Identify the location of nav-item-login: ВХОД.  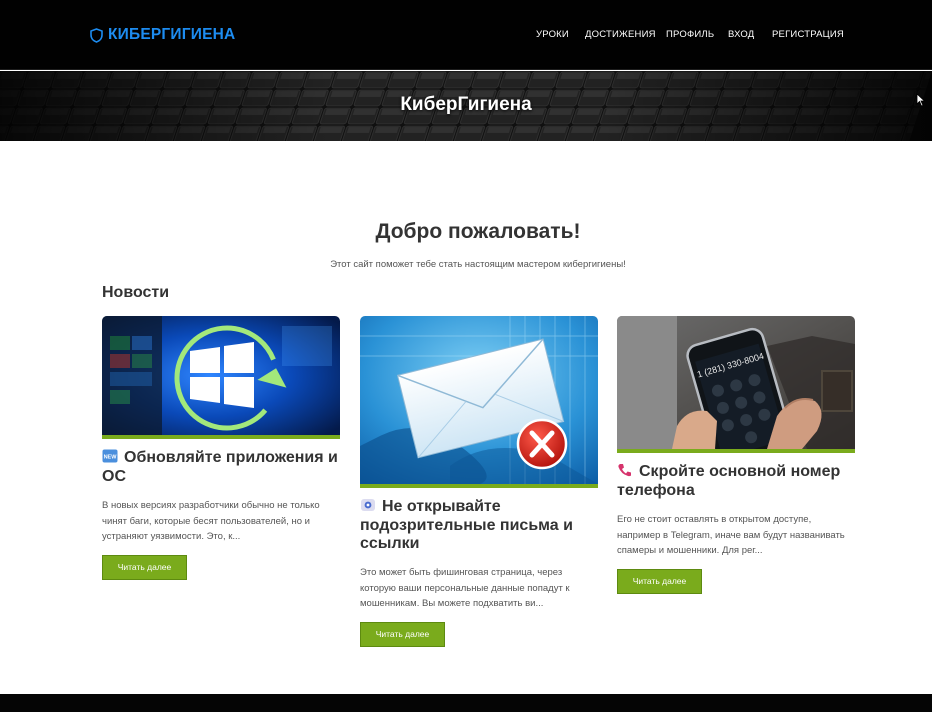
(741, 34).